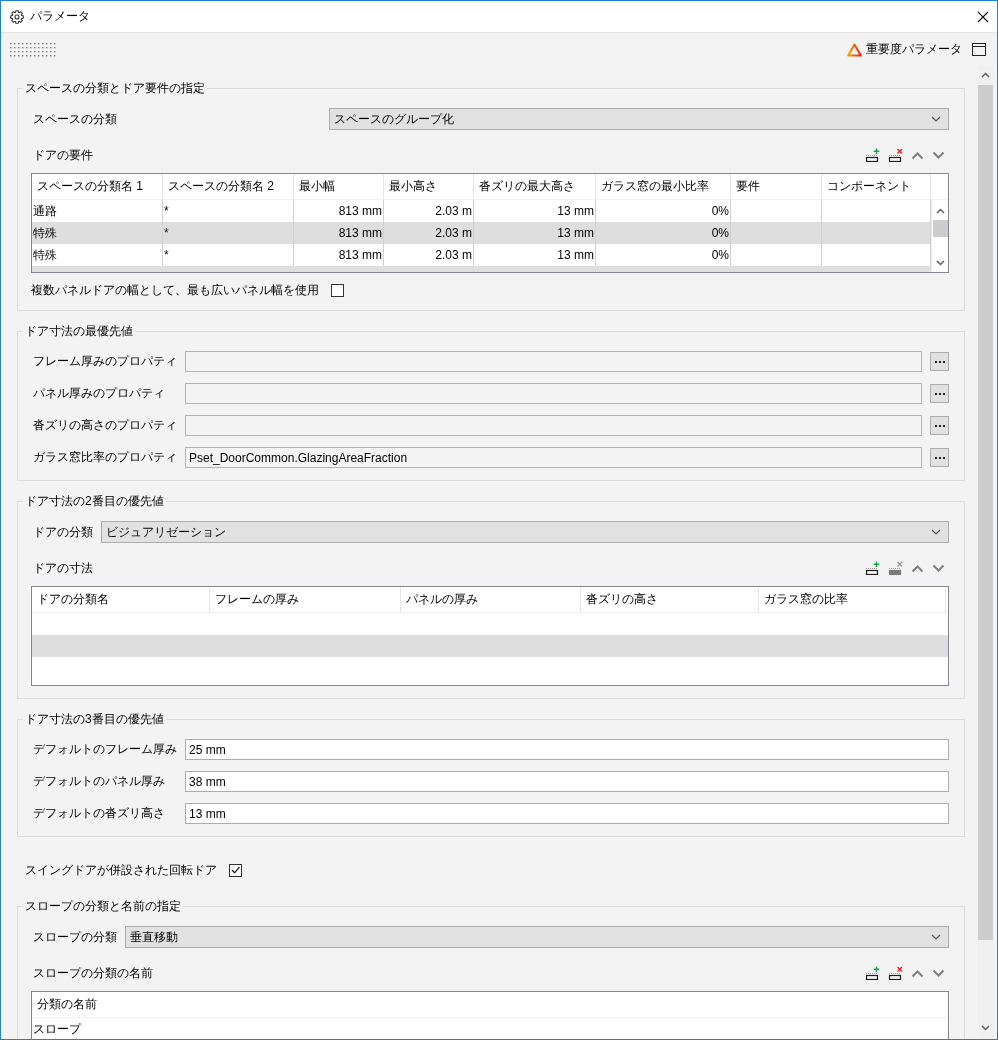 The height and width of the screenshot is (1040, 998). I want to click on field-label: フレーム厚みのプロパティ, so click(105, 361).